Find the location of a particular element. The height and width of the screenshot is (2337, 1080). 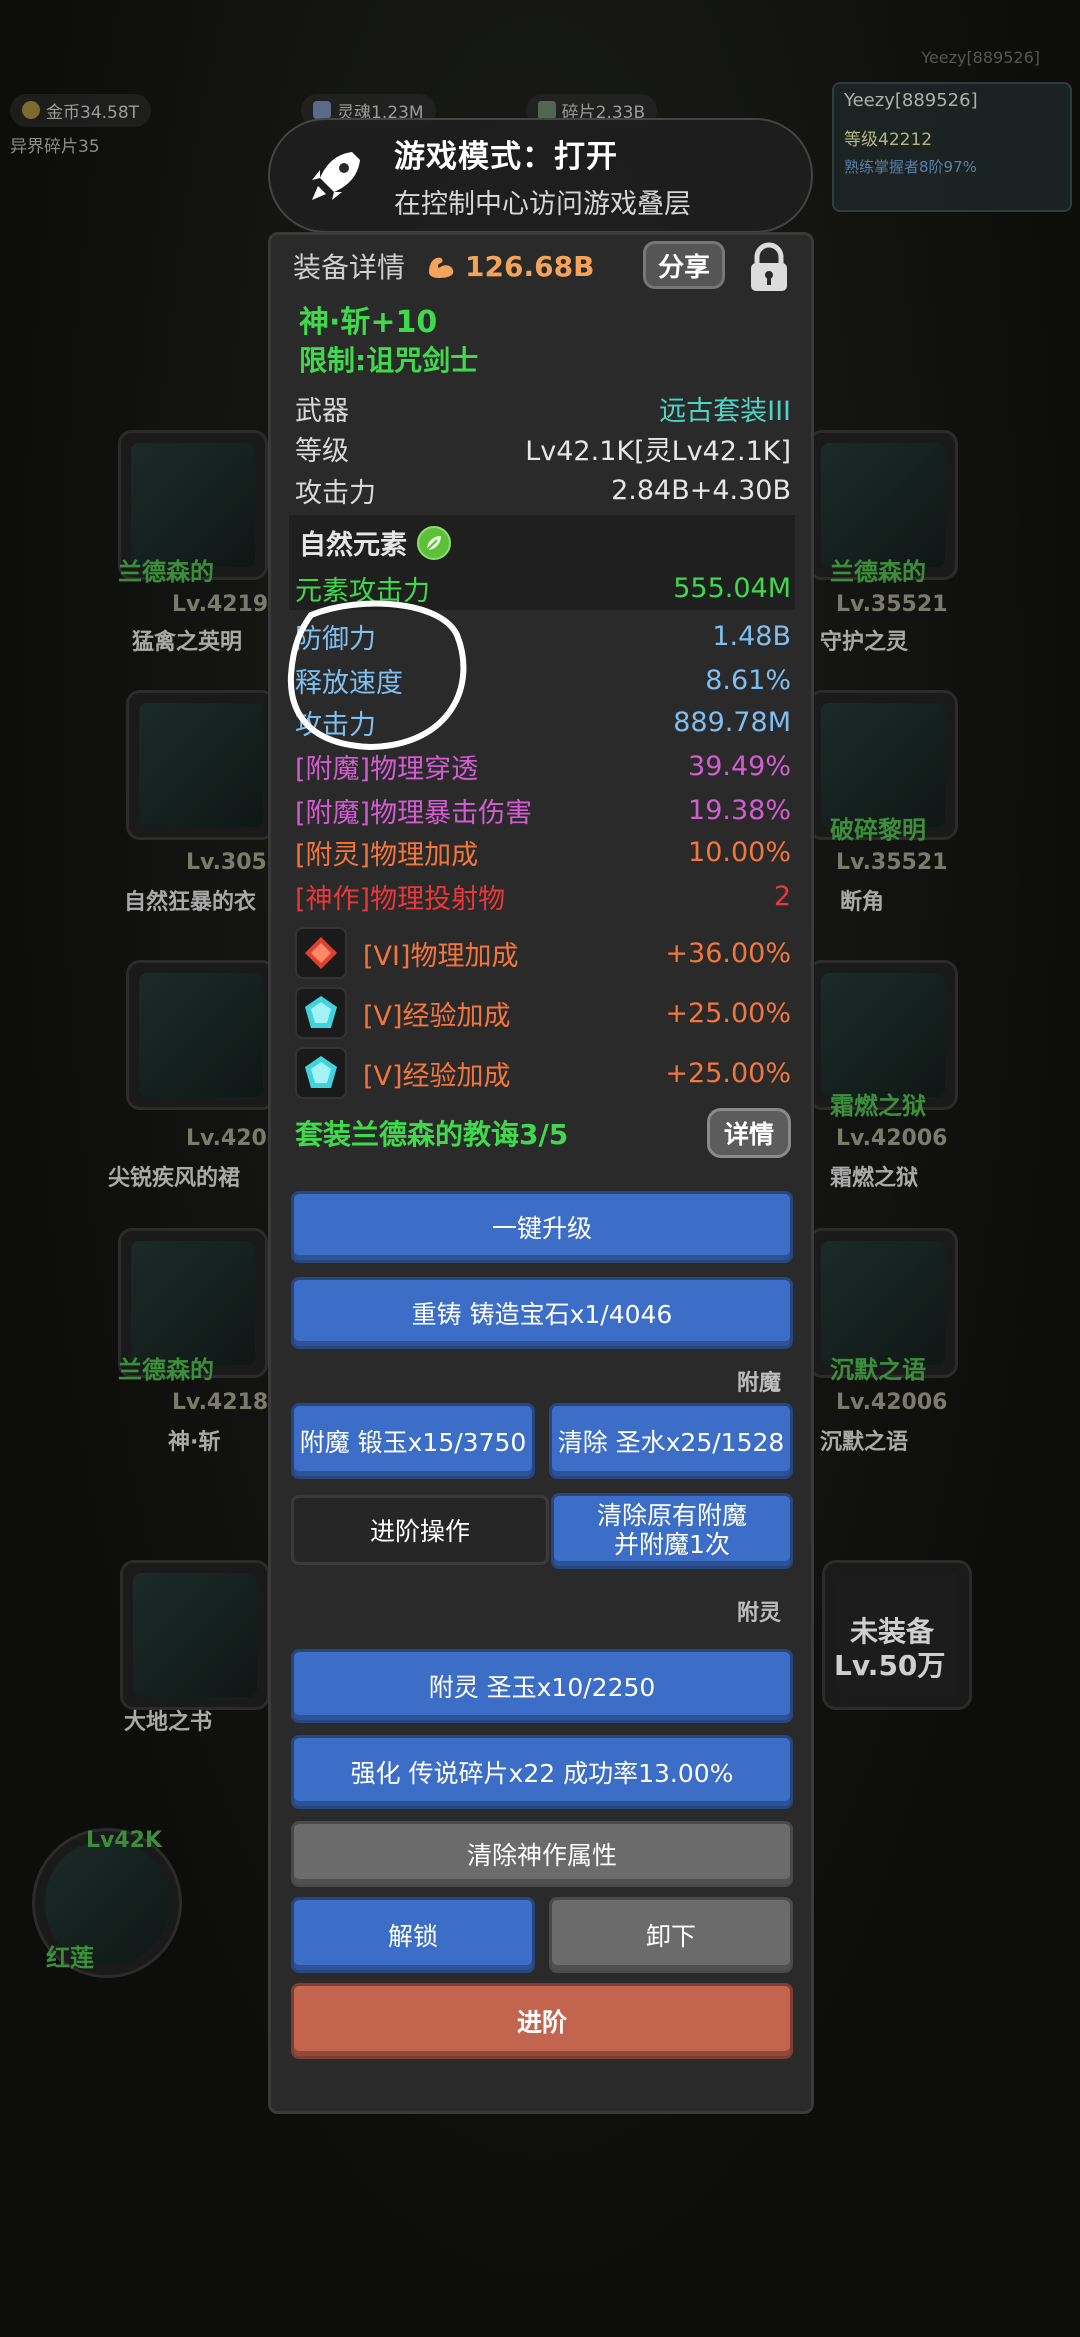

equip-slot-armor is located at coordinates (201, 765).